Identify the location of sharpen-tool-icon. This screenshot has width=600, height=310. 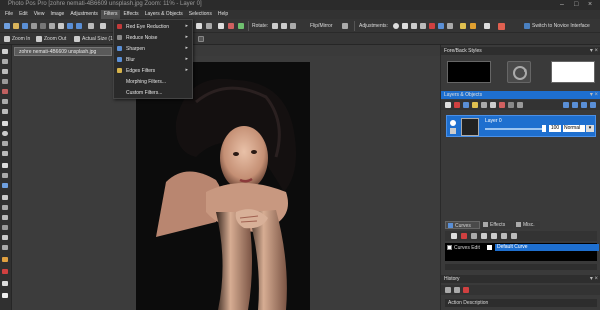
(5, 217).